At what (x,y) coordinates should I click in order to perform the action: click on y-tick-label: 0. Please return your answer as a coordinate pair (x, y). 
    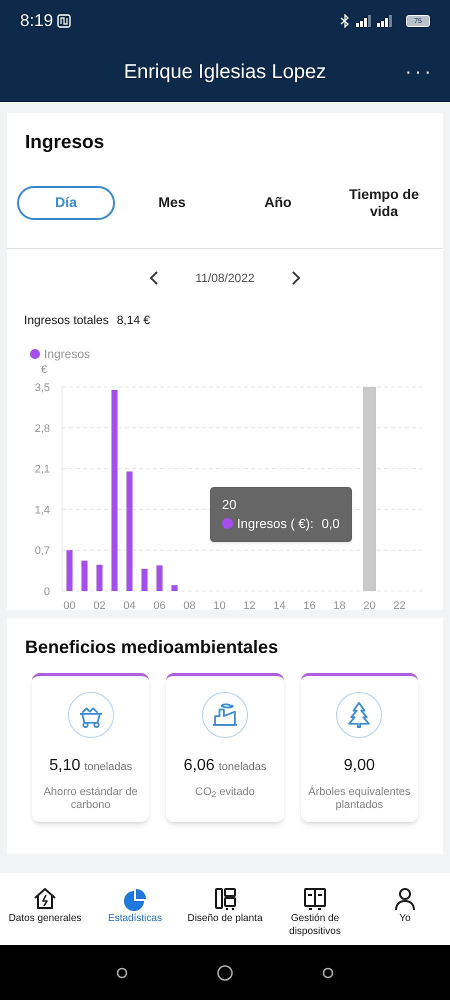
    Looking at the image, I should click on (47, 592).